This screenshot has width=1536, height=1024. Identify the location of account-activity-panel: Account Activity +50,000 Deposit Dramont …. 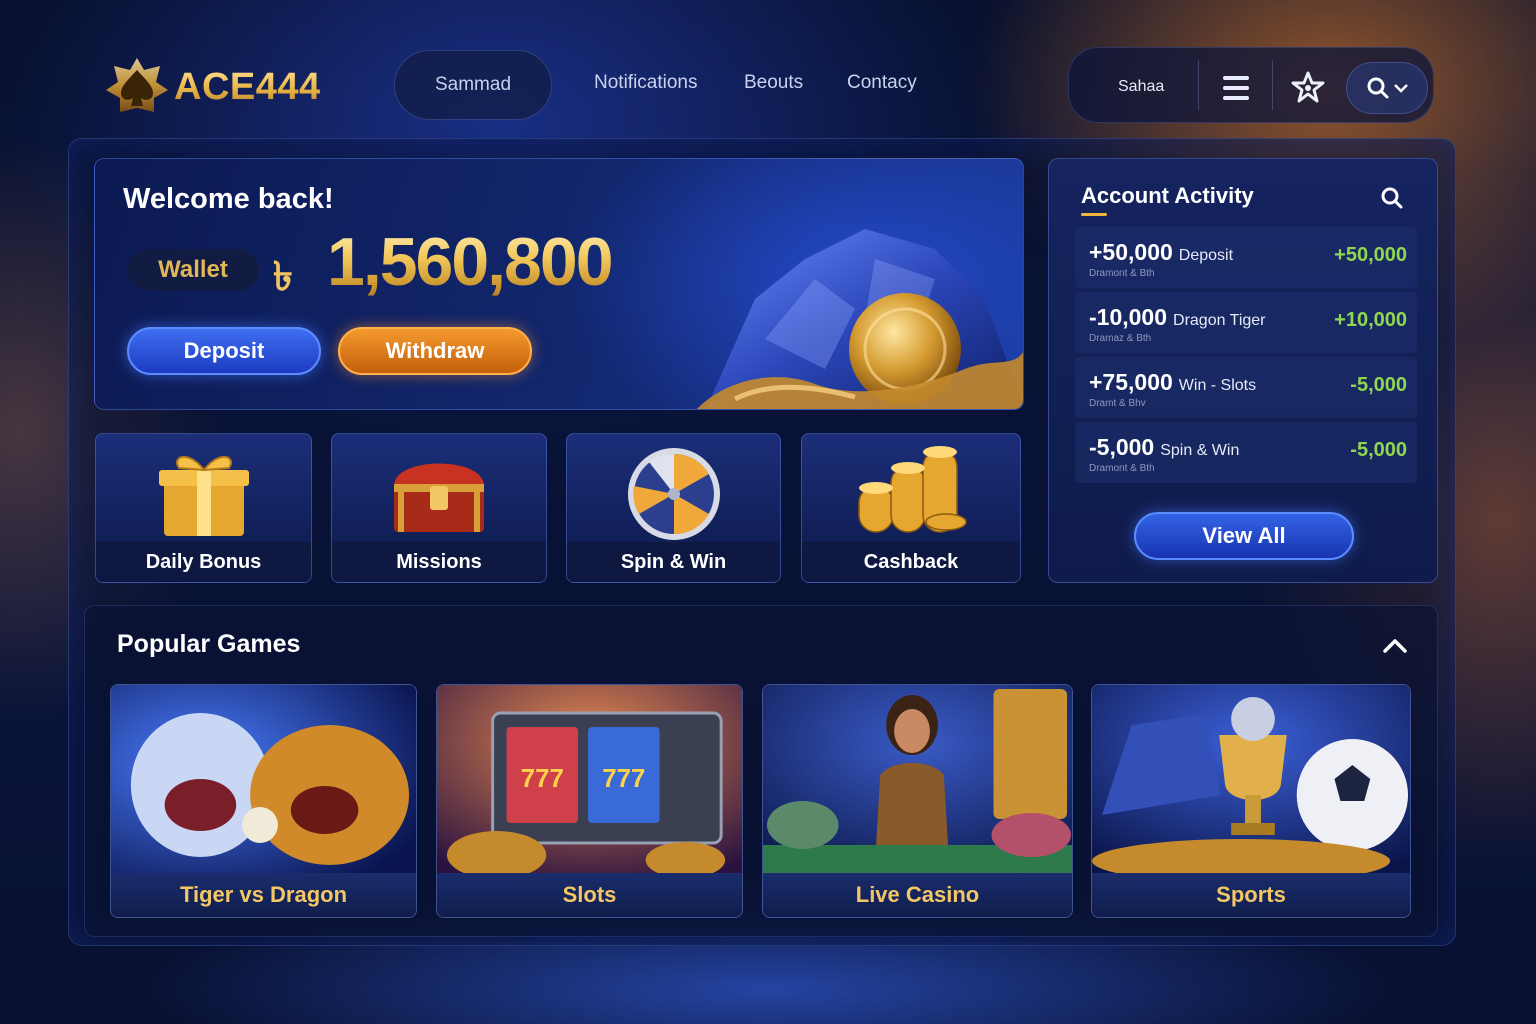
(1243, 370).